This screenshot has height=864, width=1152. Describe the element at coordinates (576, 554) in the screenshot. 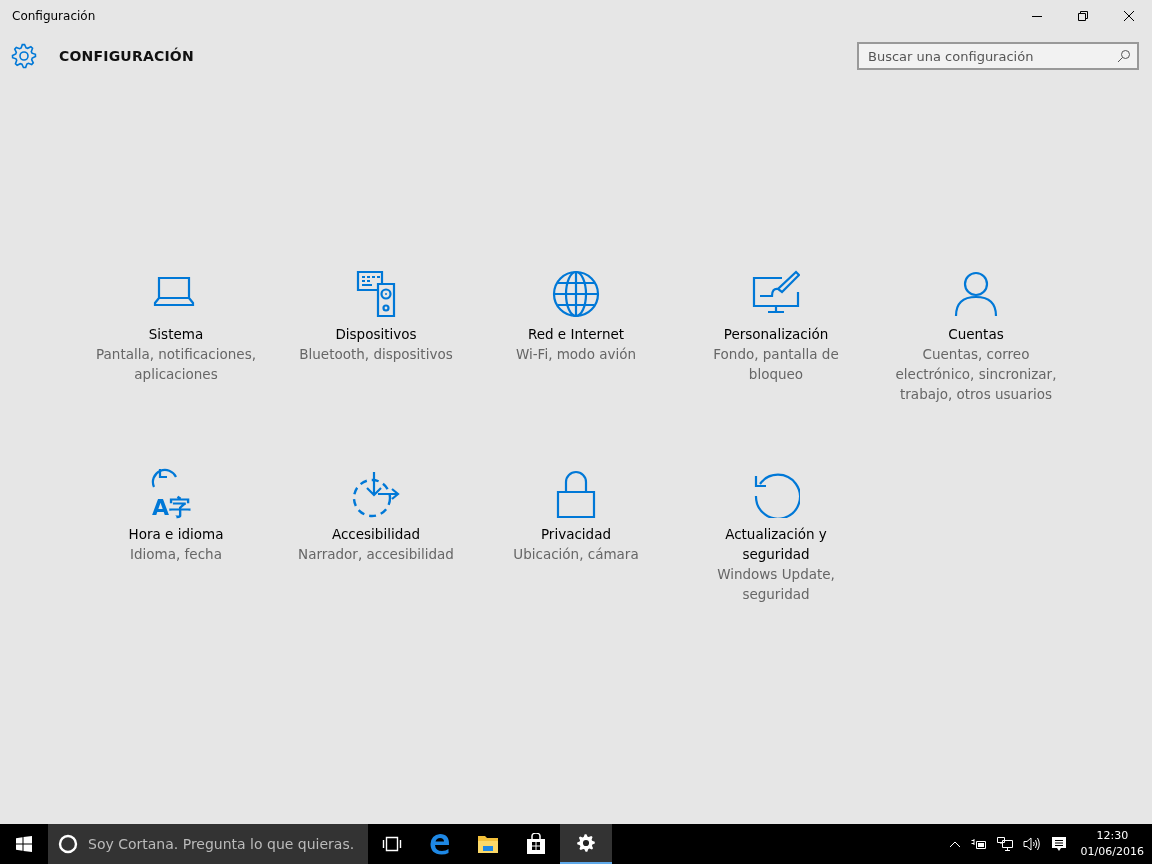

I see `category-description: Ubicación, cámara` at that location.